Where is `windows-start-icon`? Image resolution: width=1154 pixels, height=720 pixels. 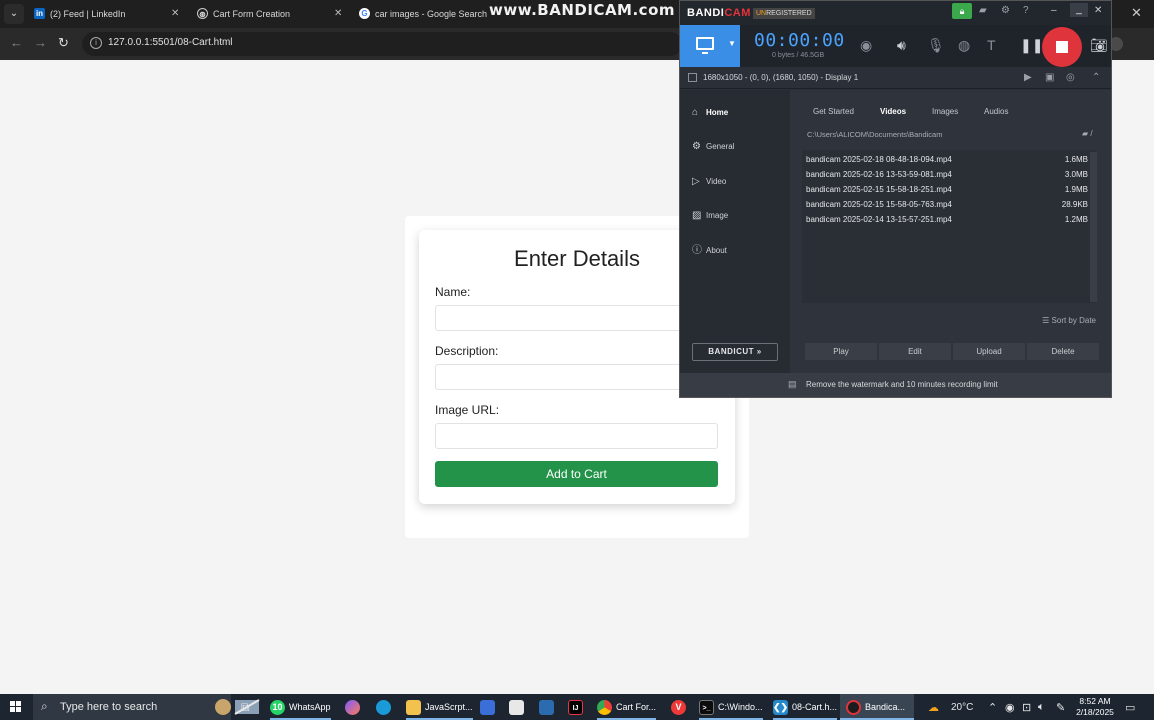 windows-start-icon is located at coordinates (16, 707).